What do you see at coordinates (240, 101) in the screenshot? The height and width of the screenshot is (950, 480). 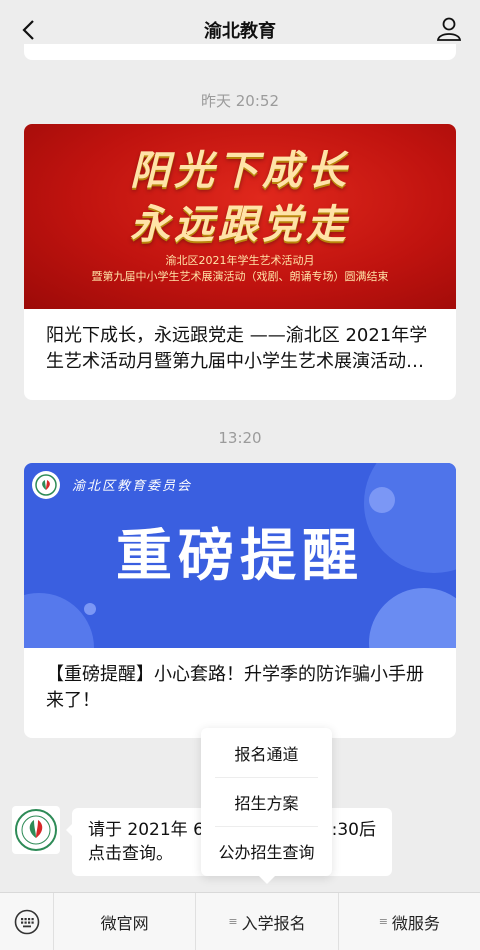 I see `timestamp: 昨天 20:52` at bounding box center [240, 101].